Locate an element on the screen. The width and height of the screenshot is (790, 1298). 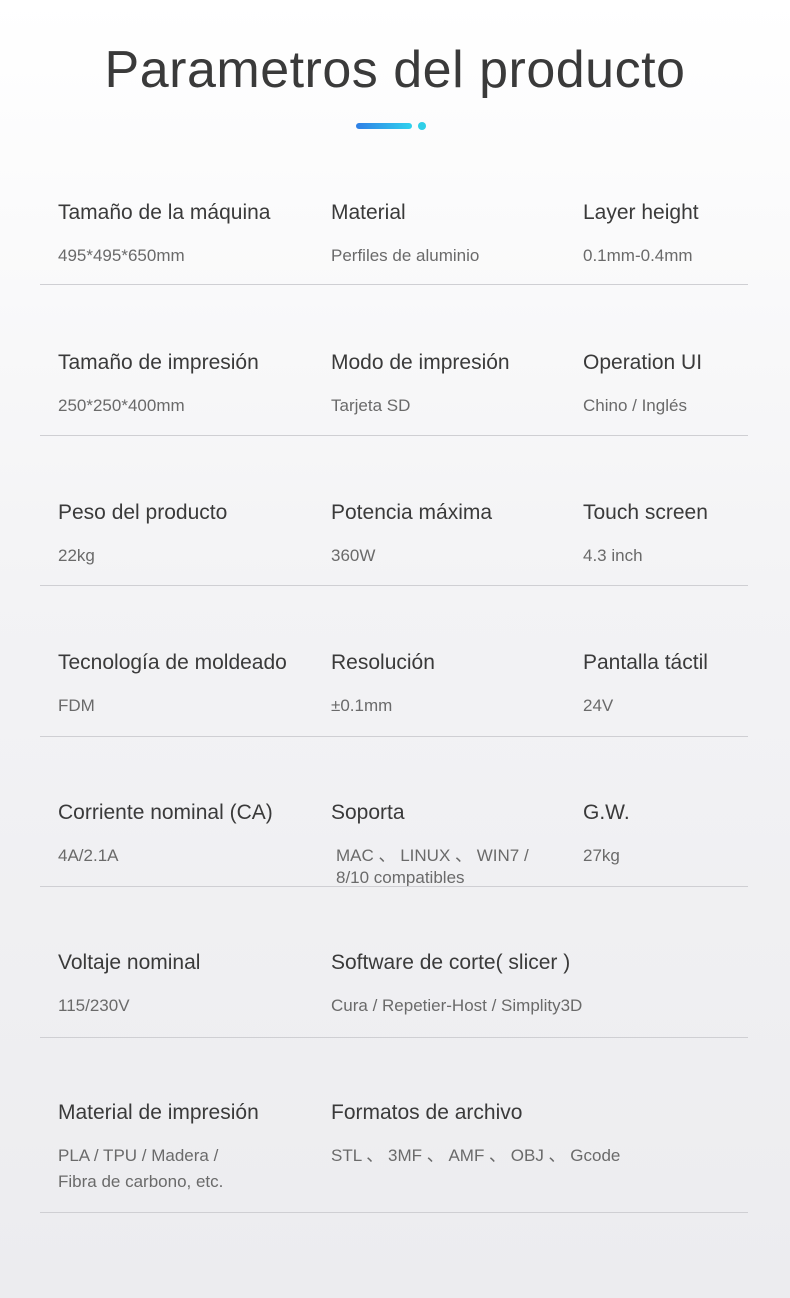
spec-gross-weight: G.W. 27kg is located at coordinates (606, 834).